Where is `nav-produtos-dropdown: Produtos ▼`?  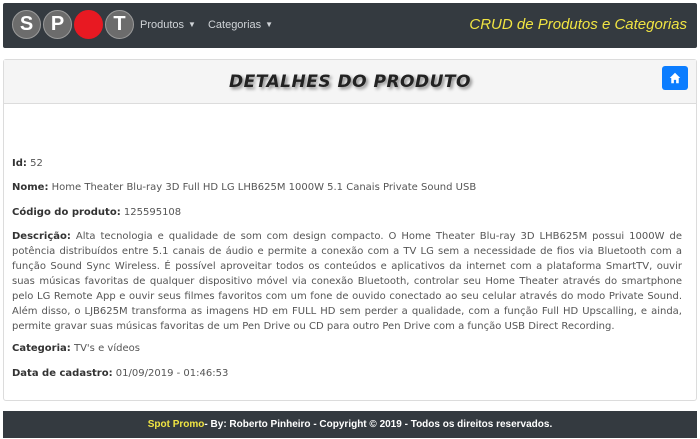 nav-produtos-dropdown: Produtos ▼ is located at coordinates (168, 25).